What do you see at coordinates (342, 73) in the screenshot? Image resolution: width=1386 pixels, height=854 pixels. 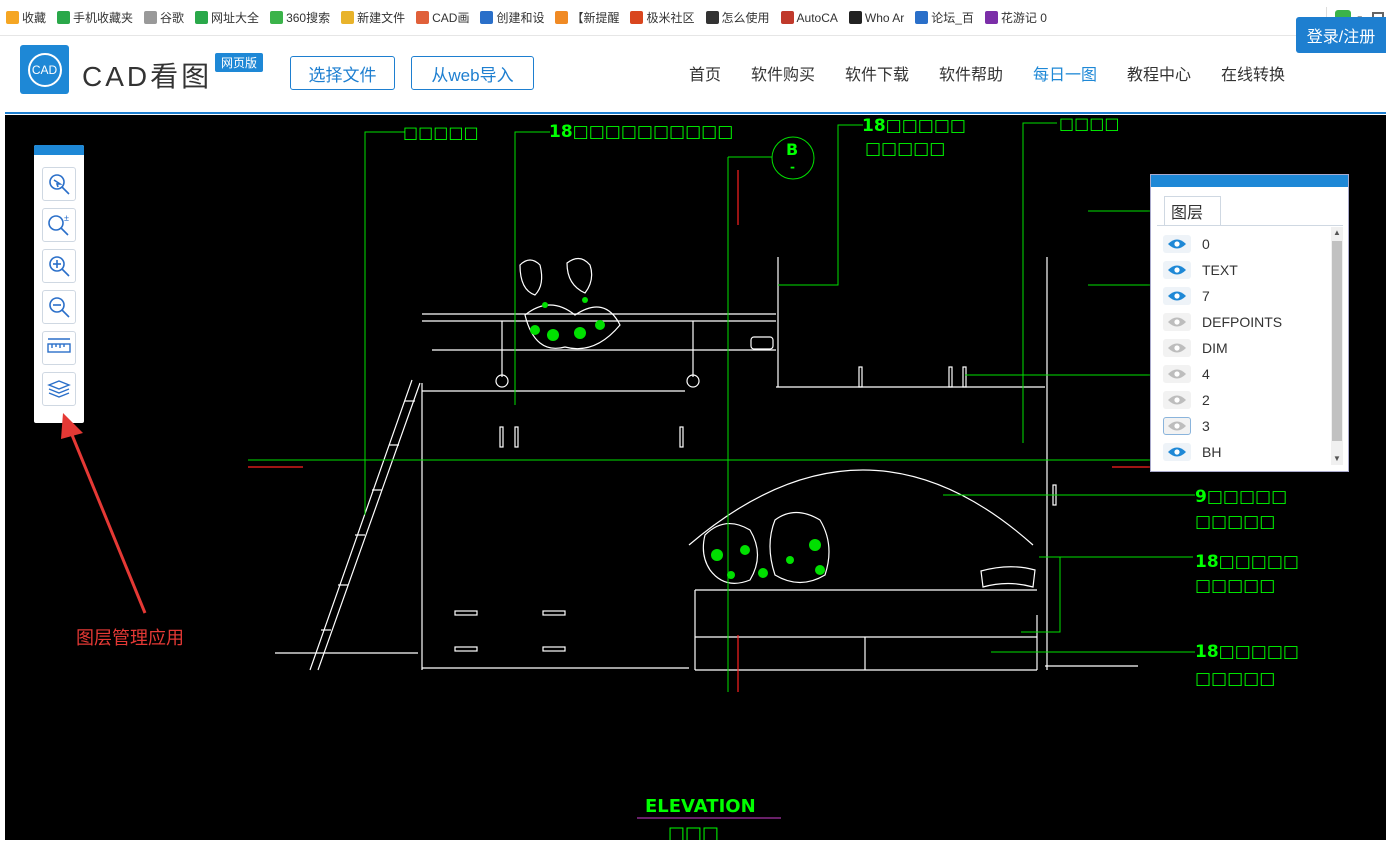 I see `select-file-button: 选择文件` at bounding box center [342, 73].